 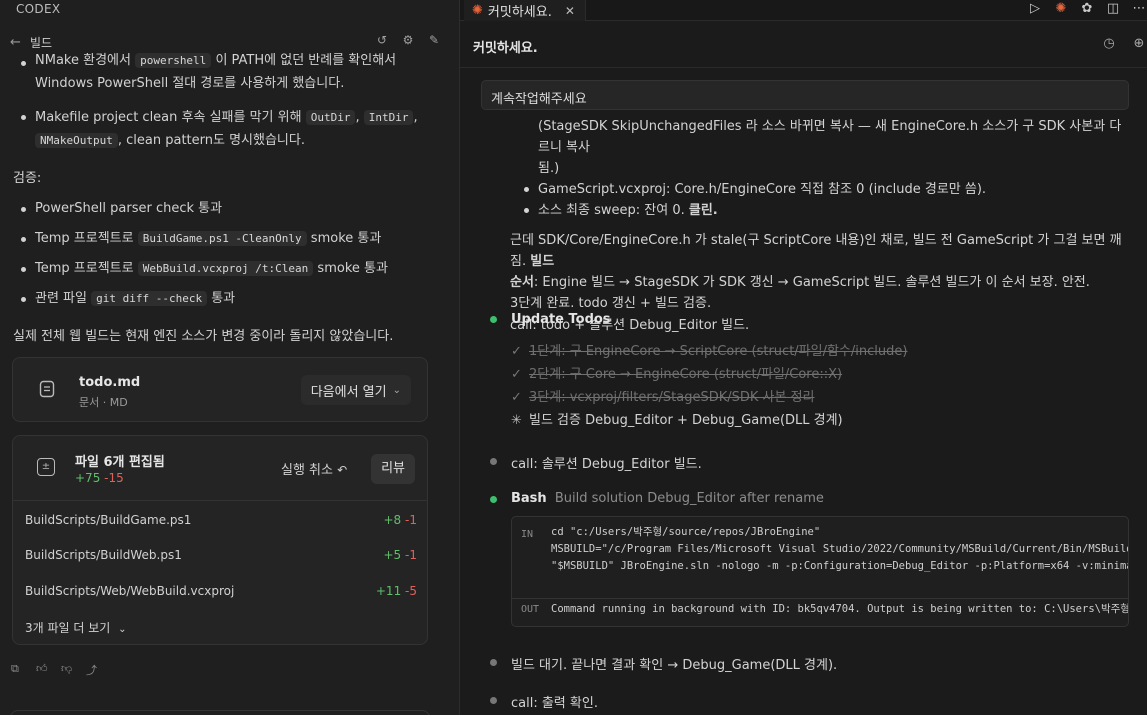 I want to click on thumbs-up-icon: 👍︎, so click(x=42, y=668).